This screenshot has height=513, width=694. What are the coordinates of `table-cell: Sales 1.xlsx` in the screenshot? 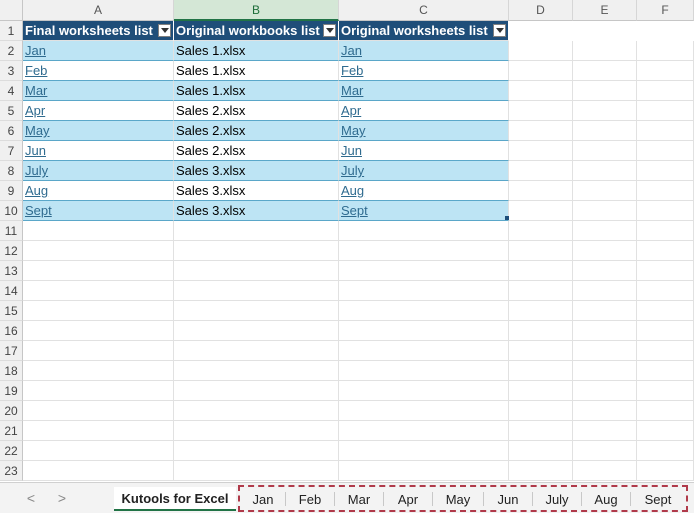 It's located at (256, 91).